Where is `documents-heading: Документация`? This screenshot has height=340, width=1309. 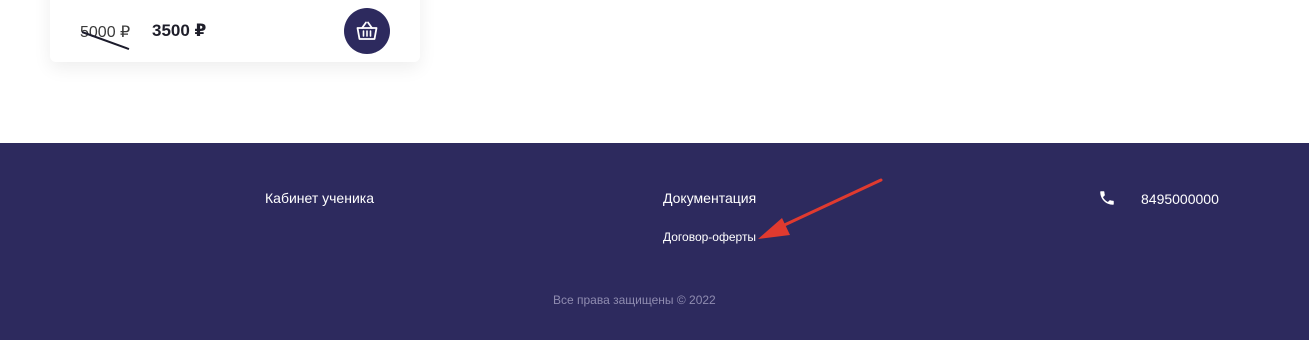 documents-heading: Документация is located at coordinates (710, 198).